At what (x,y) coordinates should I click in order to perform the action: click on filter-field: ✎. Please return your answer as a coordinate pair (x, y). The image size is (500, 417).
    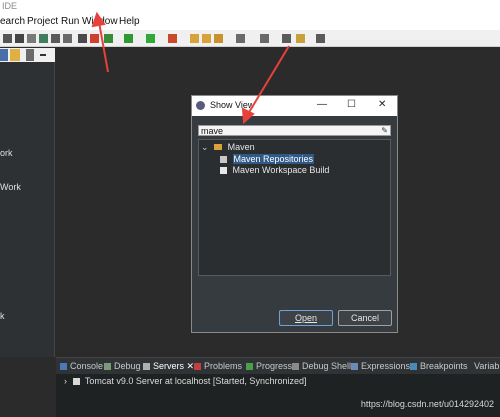
    Looking at the image, I should click on (294, 130).